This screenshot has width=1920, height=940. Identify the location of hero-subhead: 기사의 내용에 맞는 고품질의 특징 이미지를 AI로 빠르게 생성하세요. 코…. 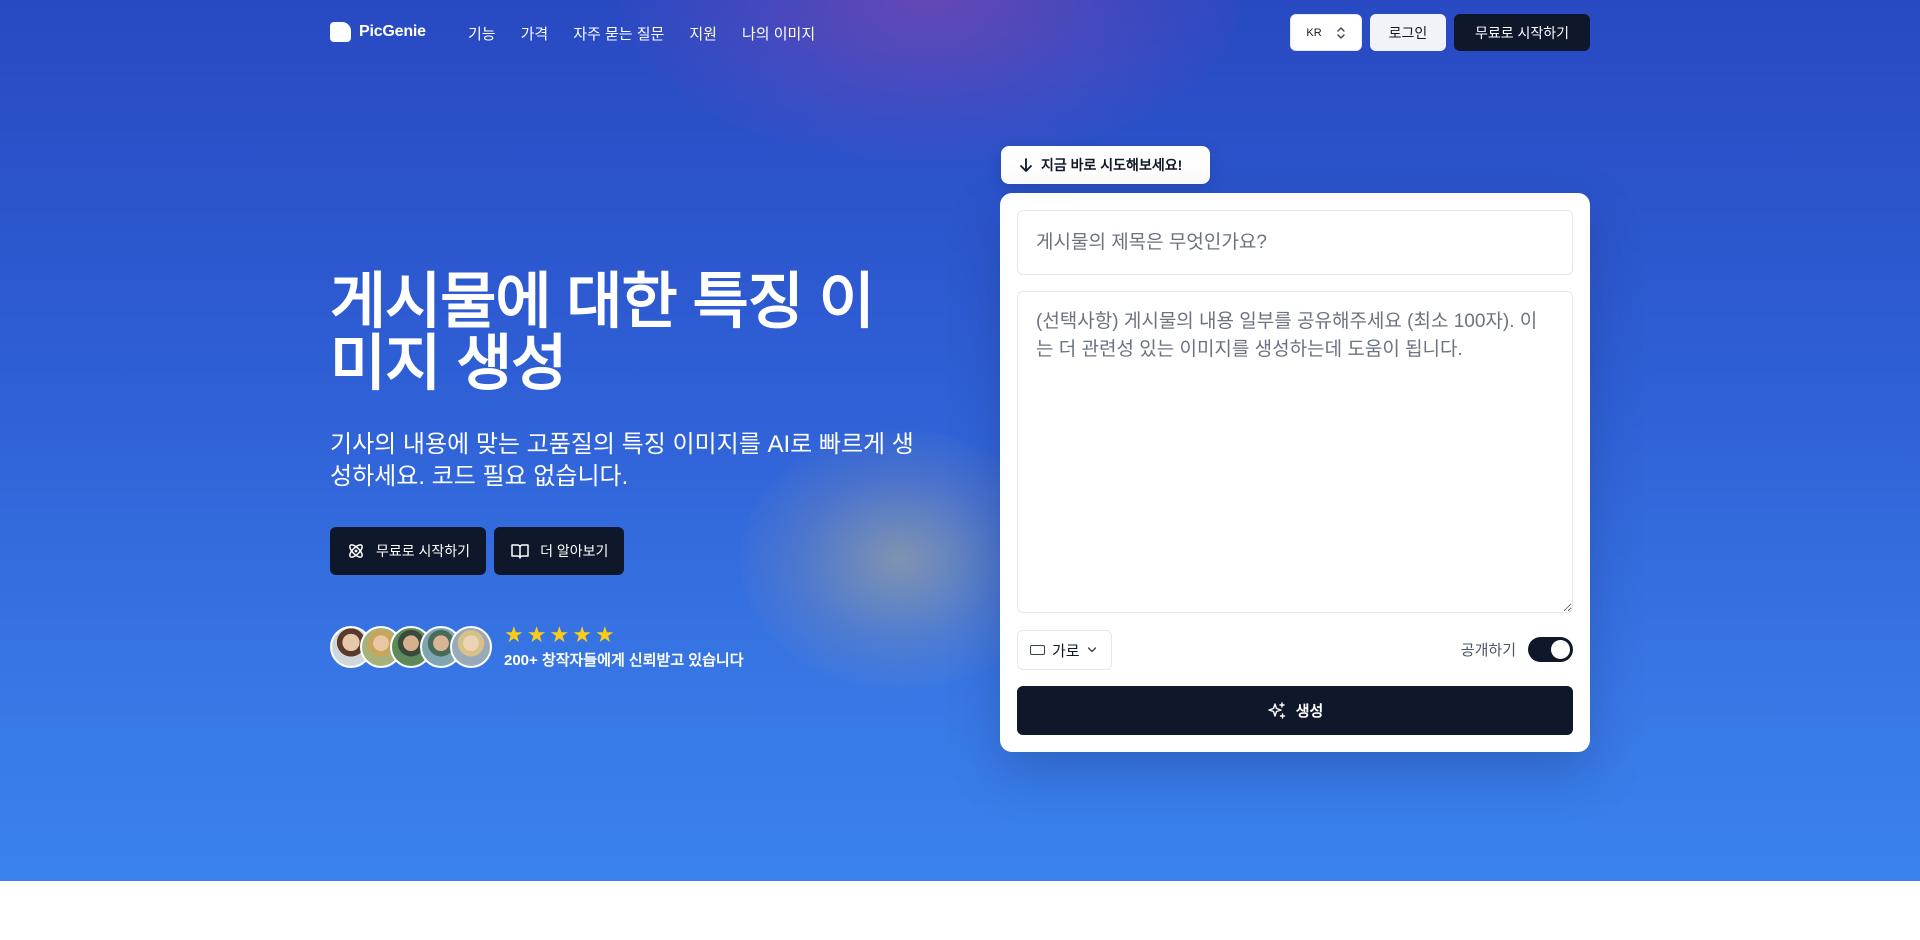
(622, 460).